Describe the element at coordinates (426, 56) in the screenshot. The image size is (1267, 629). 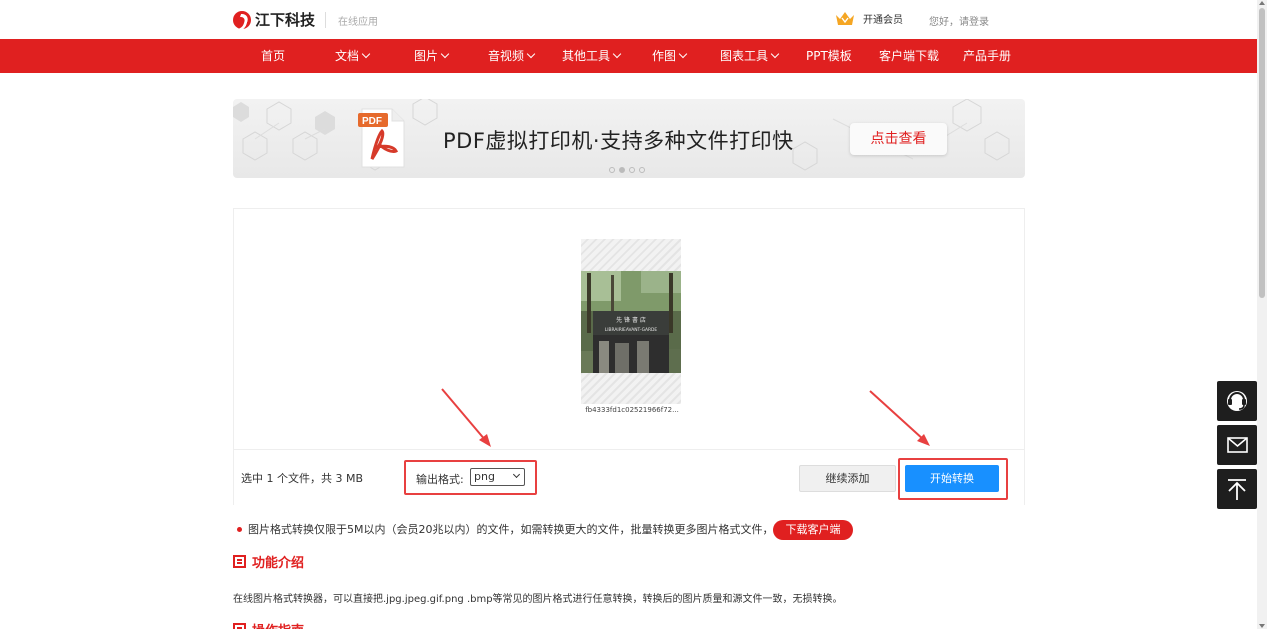
I see `nav-label: 图片` at that location.